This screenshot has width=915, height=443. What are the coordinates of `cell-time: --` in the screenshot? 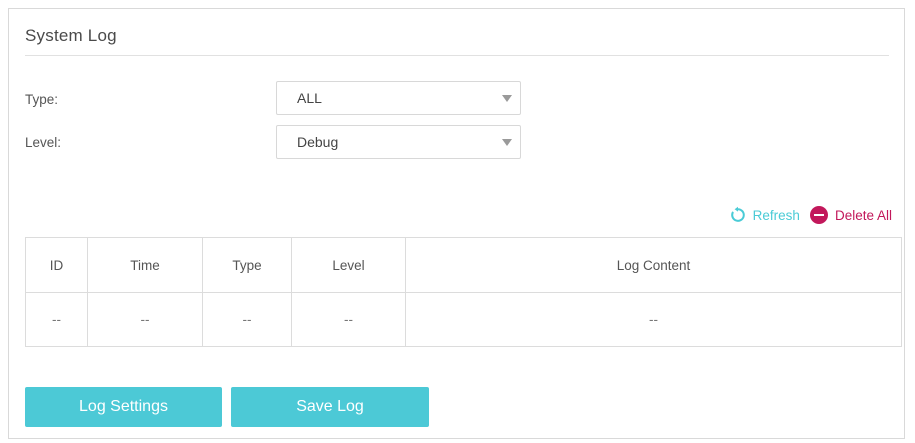 It's located at (145, 319).